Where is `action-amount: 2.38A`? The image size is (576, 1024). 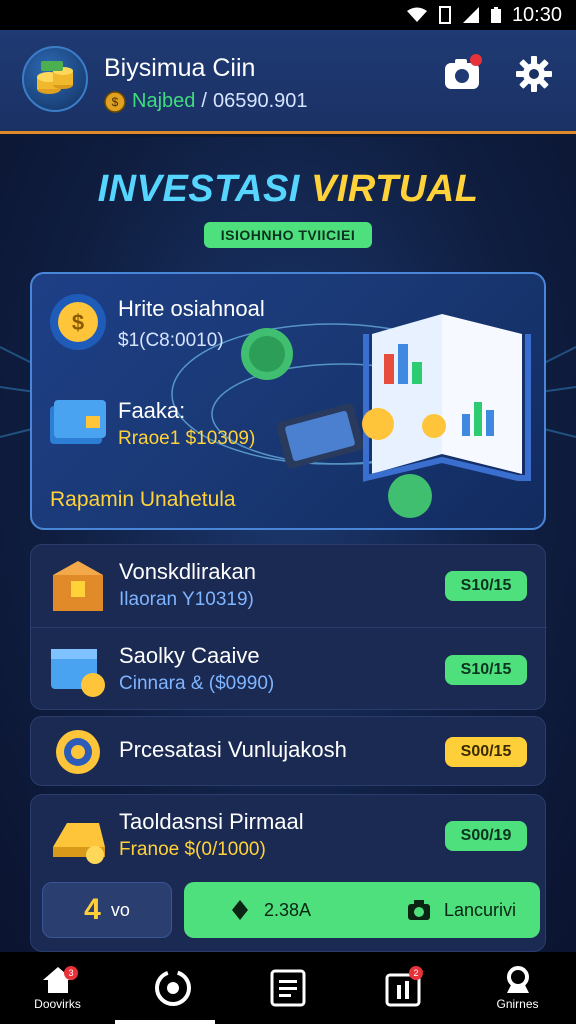 action-amount: 2.38A is located at coordinates (288, 909).